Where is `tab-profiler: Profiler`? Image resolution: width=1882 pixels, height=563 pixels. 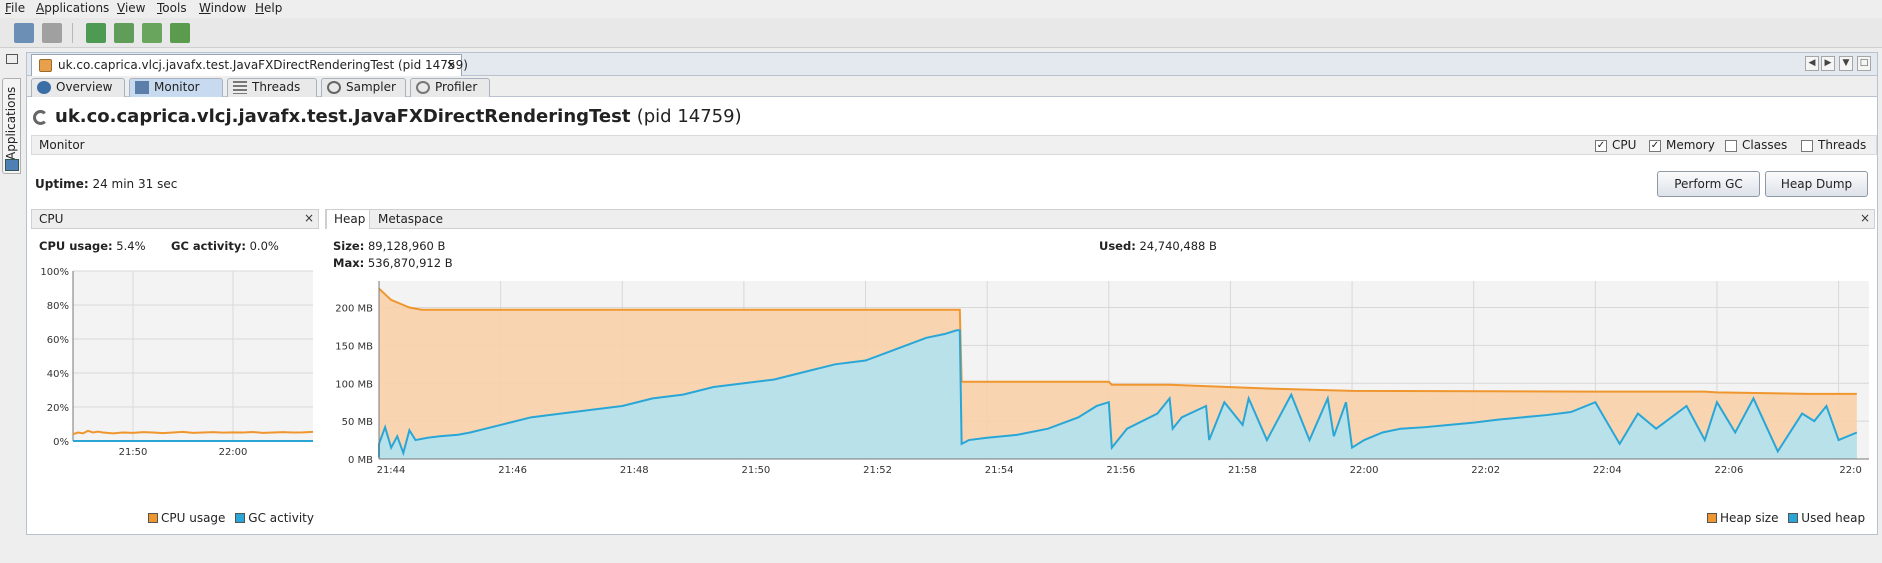 tab-profiler: Profiler is located at coordinates (450, 87).